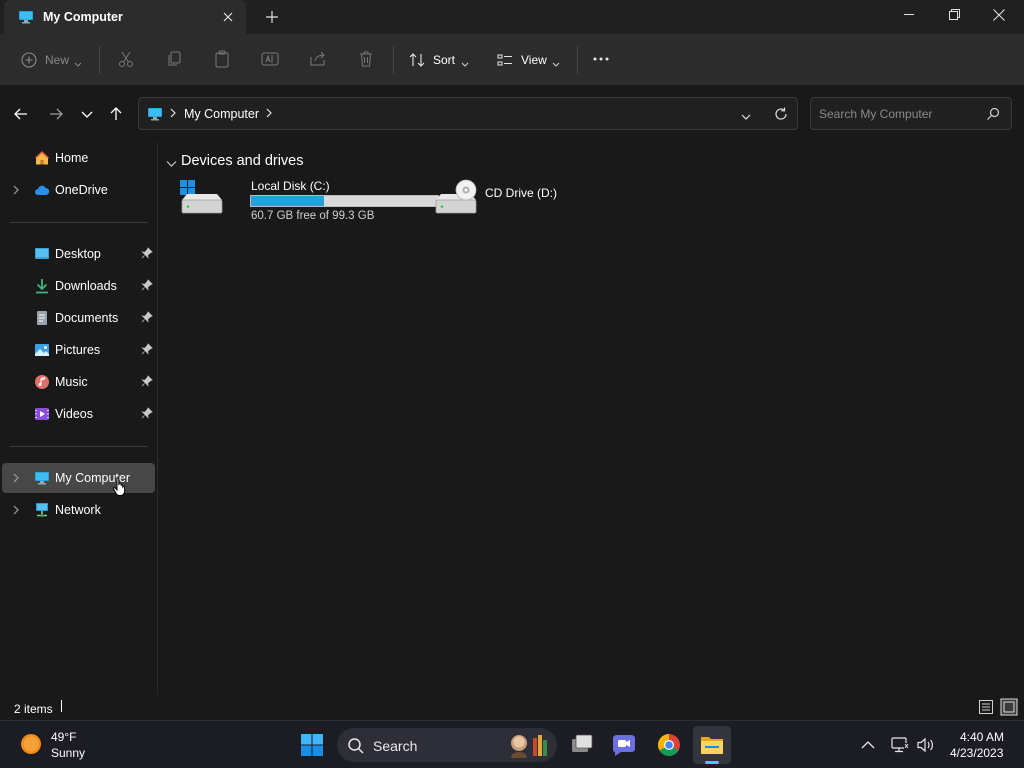 The width and height of the screenshot is (1024, 768). I want to click on sidebar-item-documents: Documents, so click(78, 318).